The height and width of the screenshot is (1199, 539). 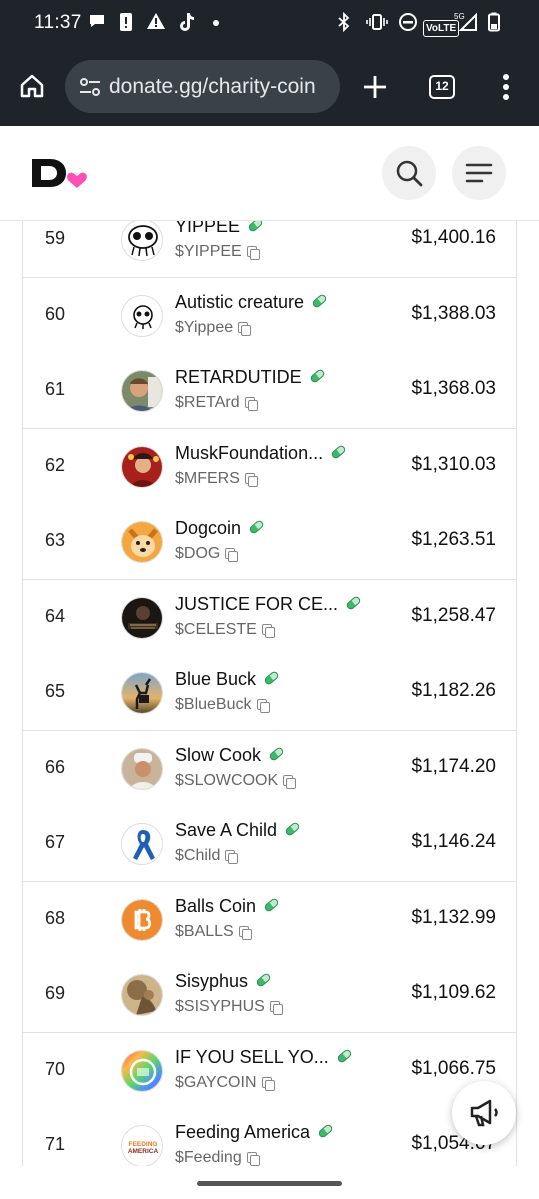 What do you see at coordinates (269, 315) in the screenshot?
I see `coin-row: 60 Autistic creature $Yippee $1,388.03` at bounding box center [269, 315].